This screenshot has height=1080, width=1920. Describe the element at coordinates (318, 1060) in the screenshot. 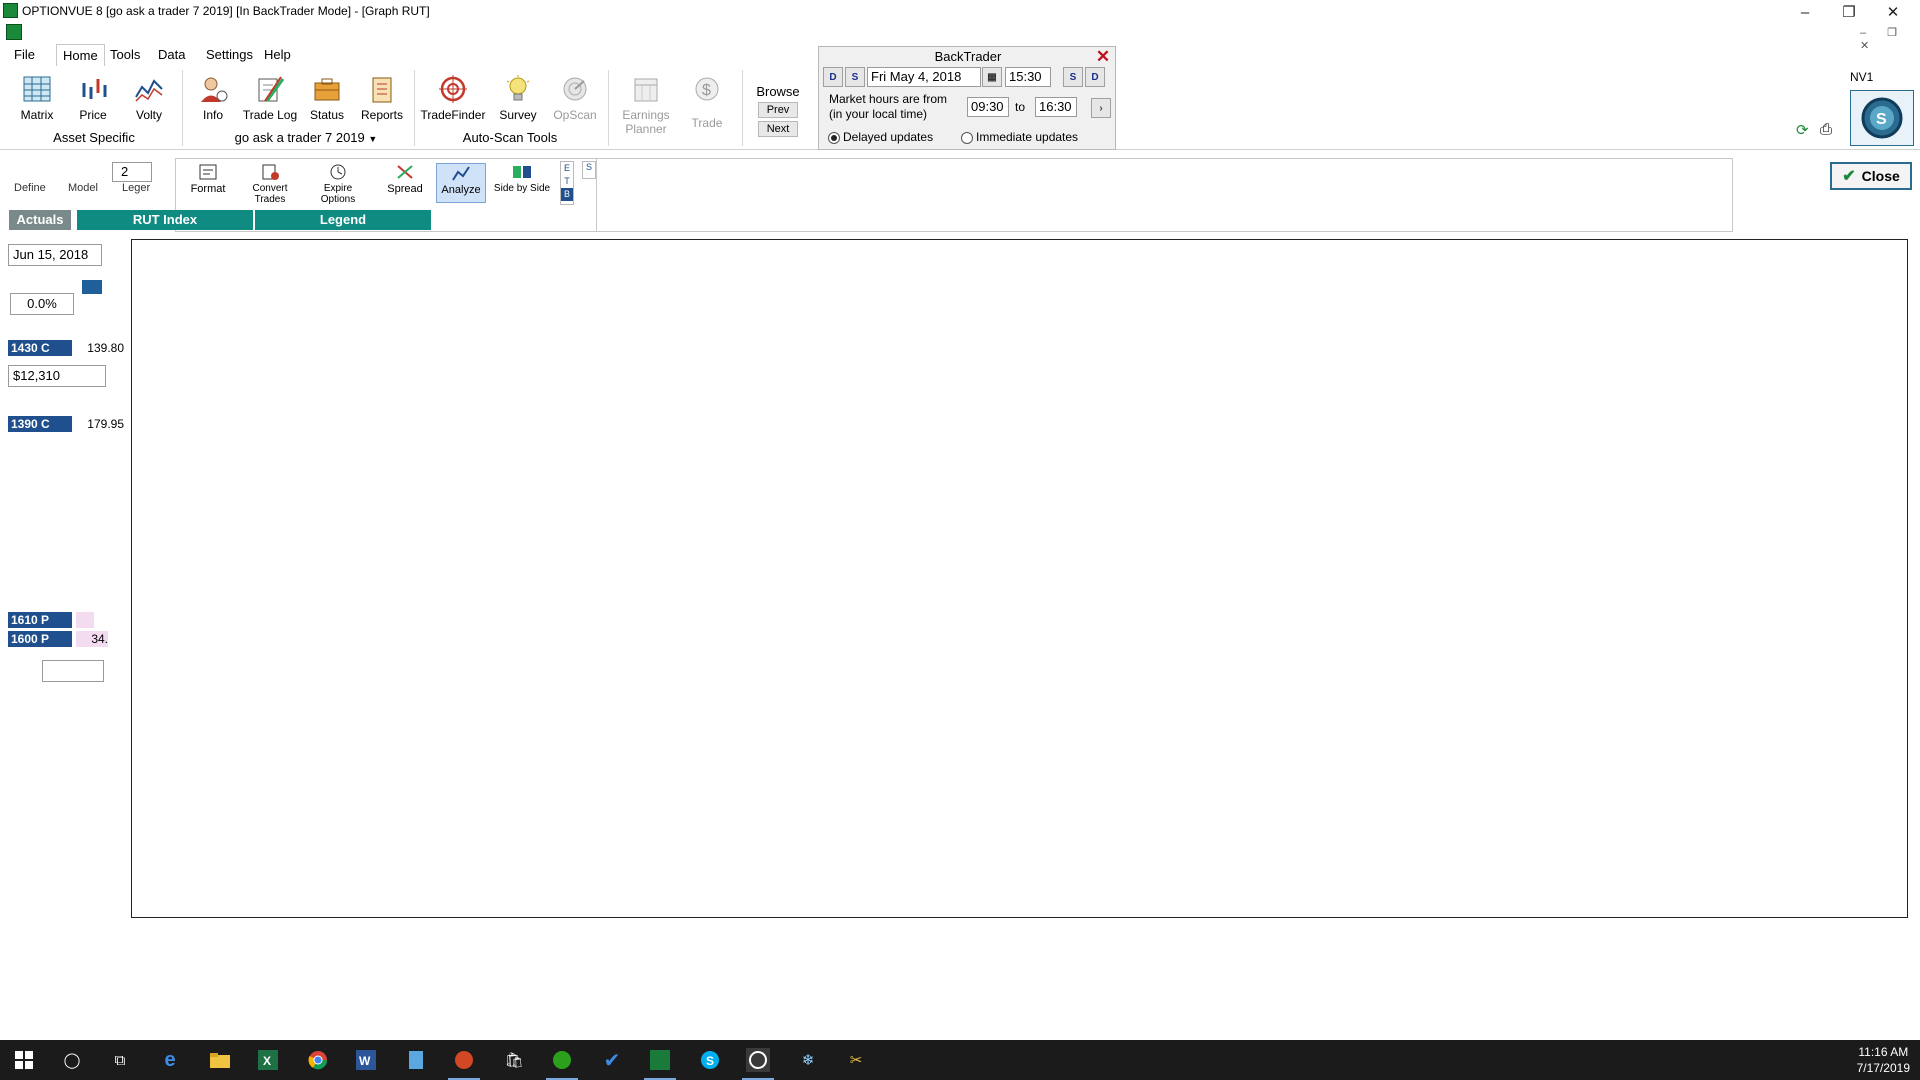

I see `chrome-icon` at that location.